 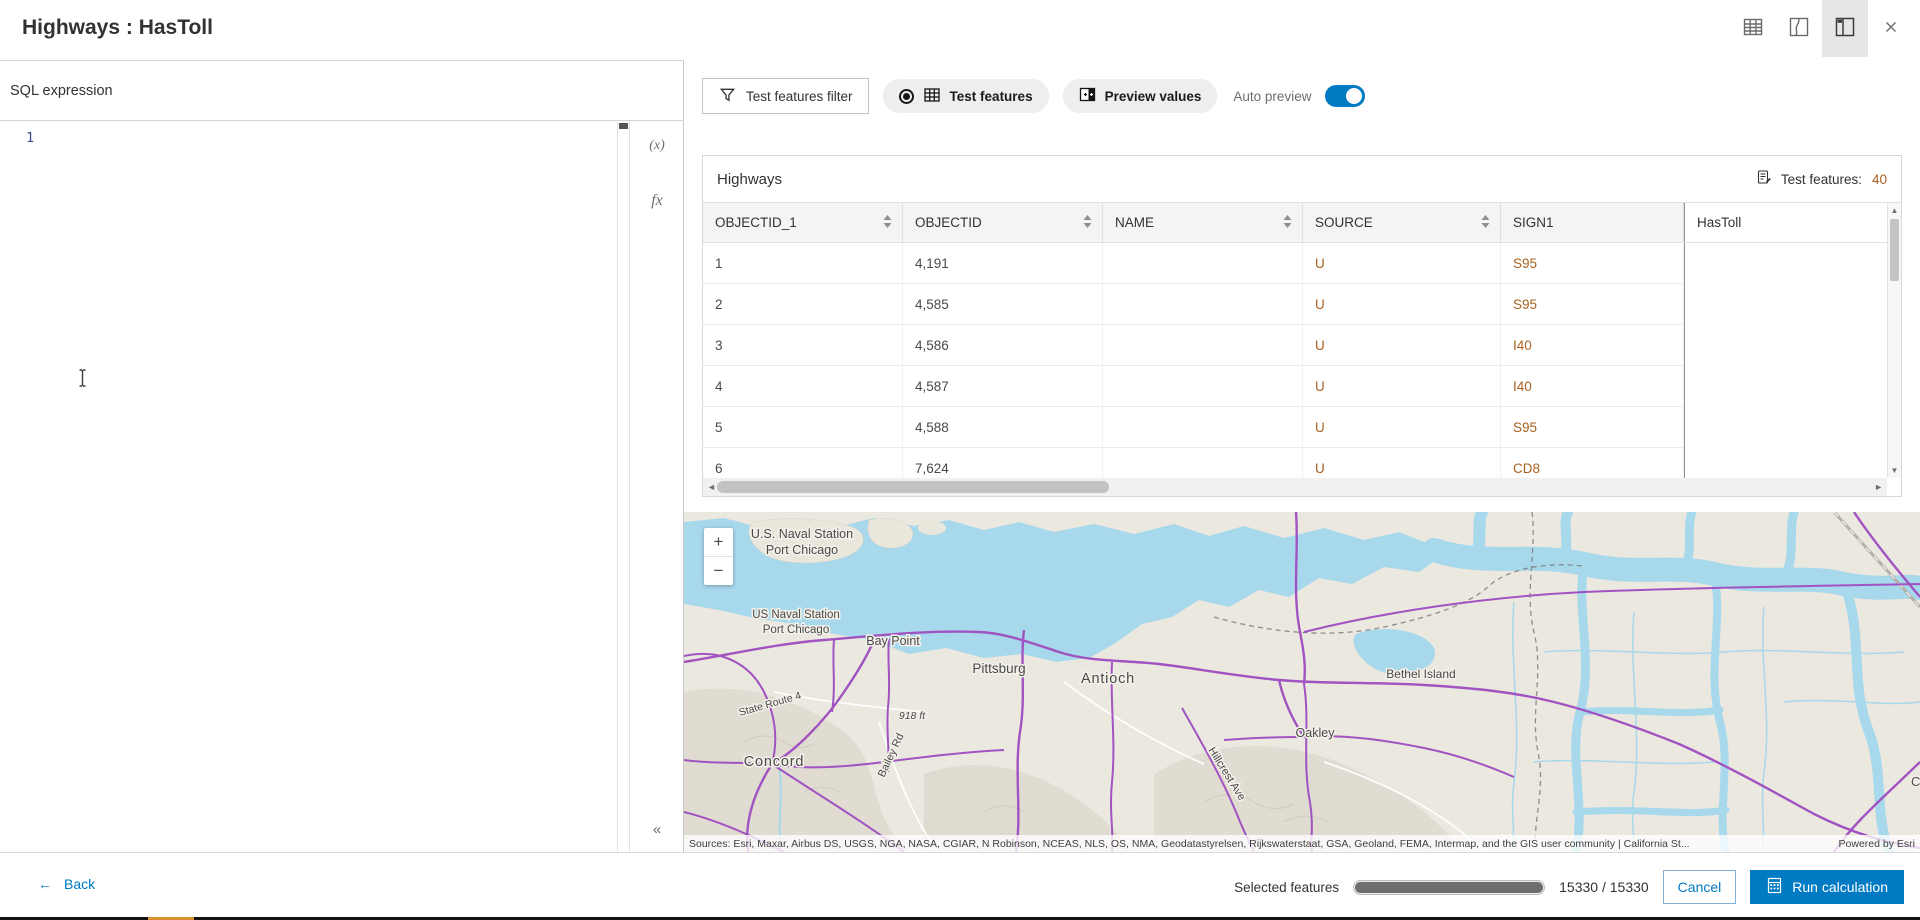 I want to click on table-cell: 4,586, so click(x=1003, y=345).